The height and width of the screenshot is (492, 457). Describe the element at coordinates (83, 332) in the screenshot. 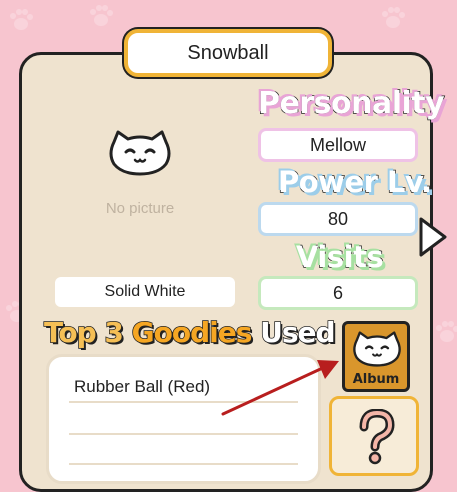

I see `goodies-heading-top: Top 3` at that location.